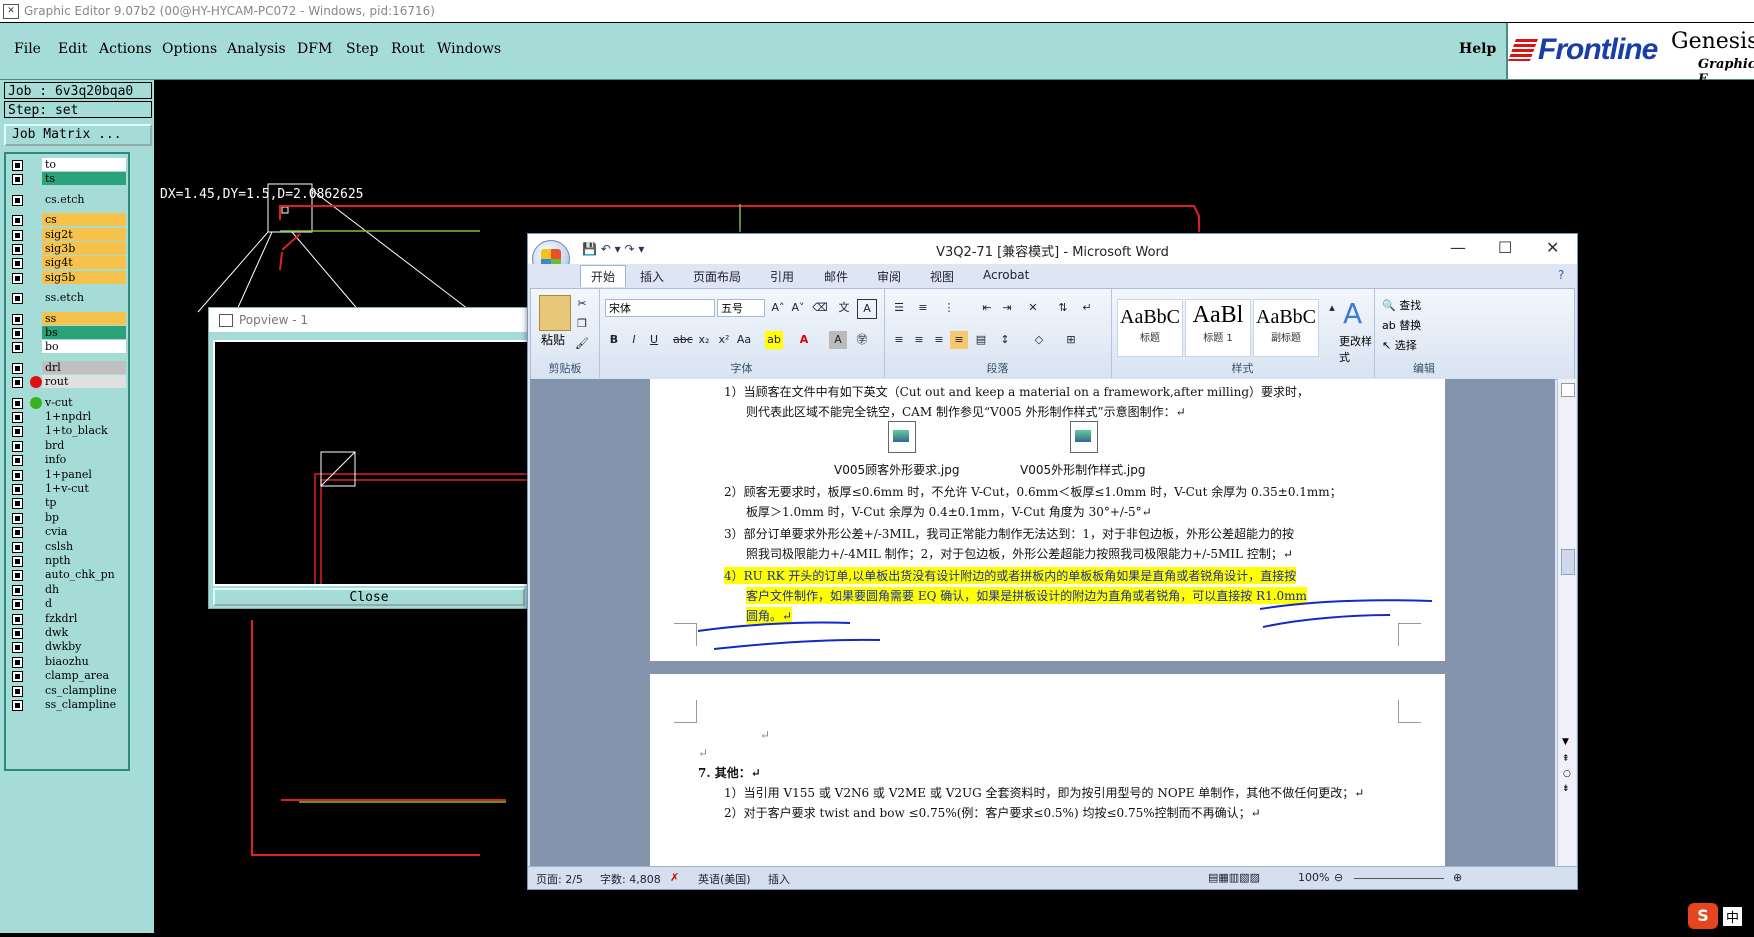 This screenshot has height=937, width=1754. Describe the element at coordinates (1401, 305) in the screenshot. I see `find-button: 🔍 查找` at that location.